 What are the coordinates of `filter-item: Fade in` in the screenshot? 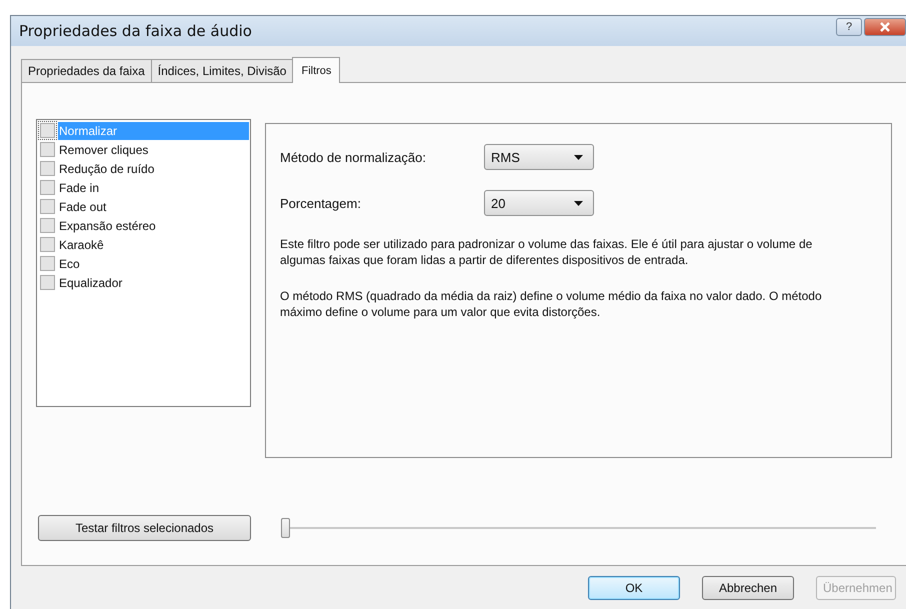 It's located at (153, 187).